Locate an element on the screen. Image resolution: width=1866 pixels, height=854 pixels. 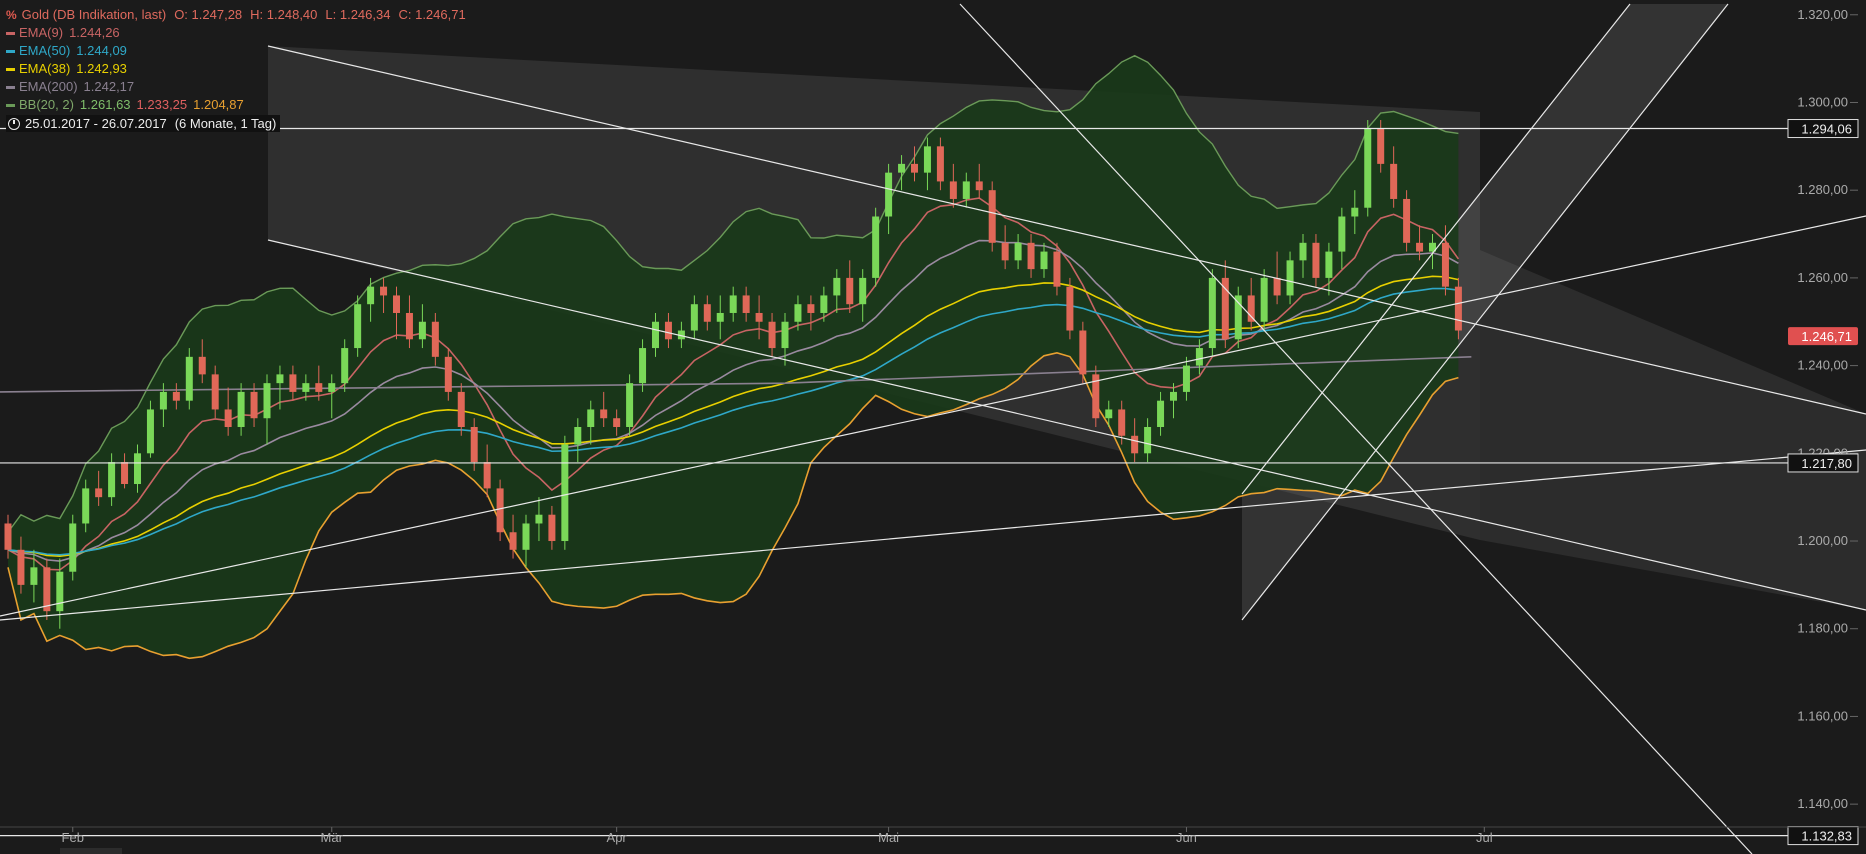
legend-ema200: EMA(200) 1.242,17 is located at coordinates (236, 87).